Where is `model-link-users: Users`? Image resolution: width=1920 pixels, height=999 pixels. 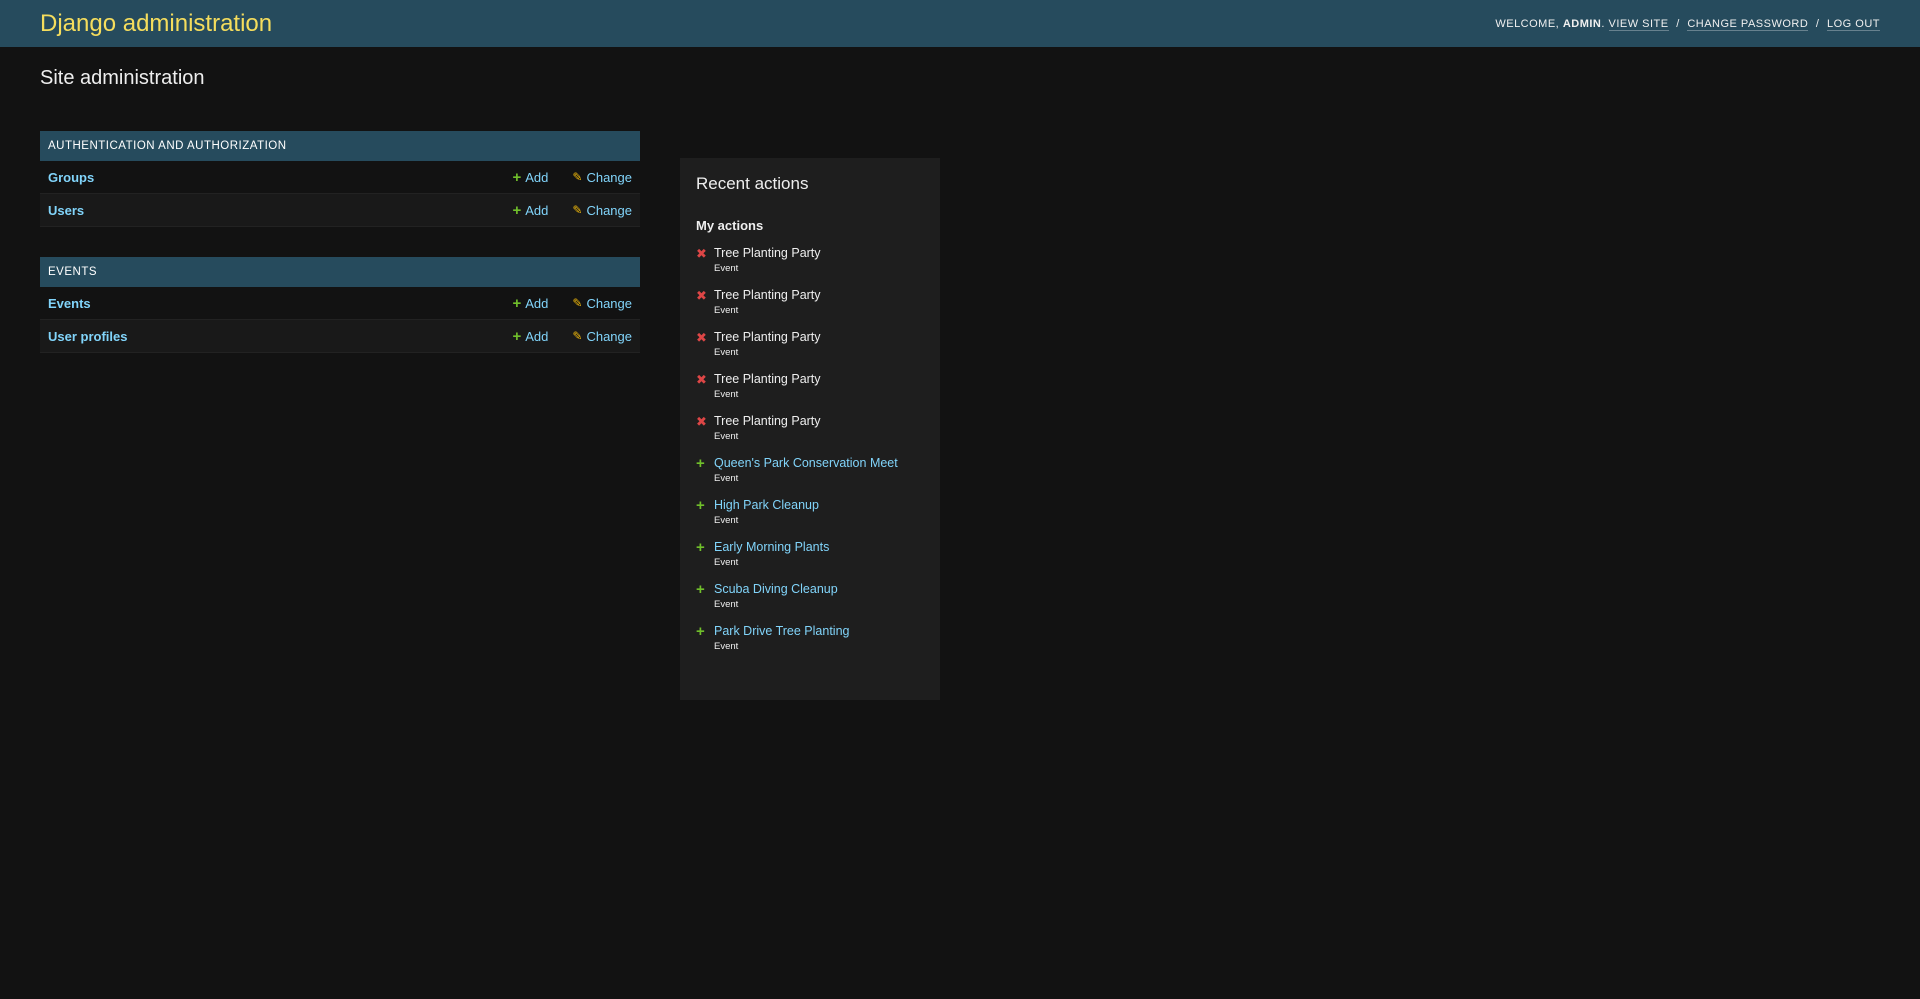
model-link-users: Users is located at coordinates (268, 210).